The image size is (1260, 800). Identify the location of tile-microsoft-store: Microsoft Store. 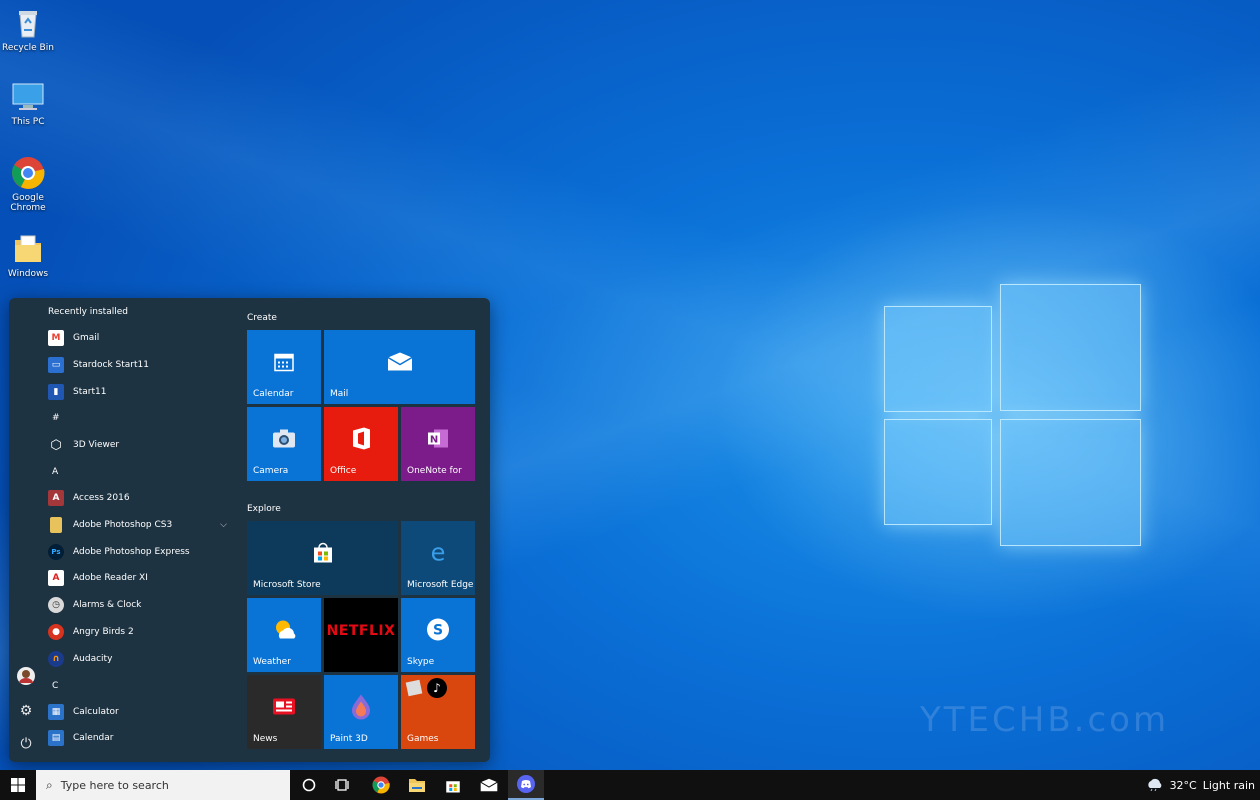
(322, 558).